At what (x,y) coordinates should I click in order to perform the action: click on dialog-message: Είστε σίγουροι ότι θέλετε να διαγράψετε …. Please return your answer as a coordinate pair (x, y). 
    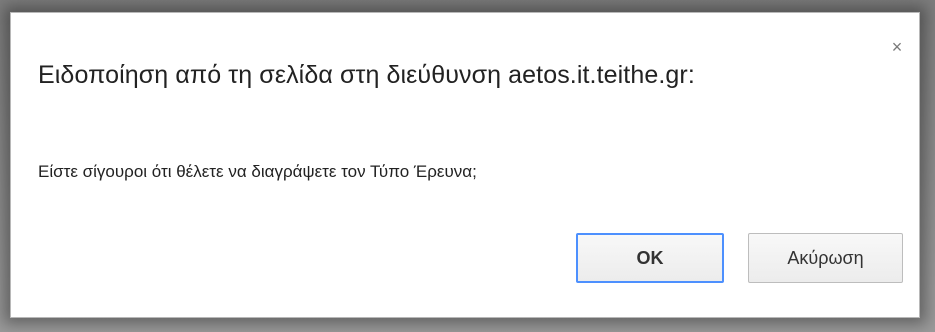
    Looking at the image, I should click on (257, 171).